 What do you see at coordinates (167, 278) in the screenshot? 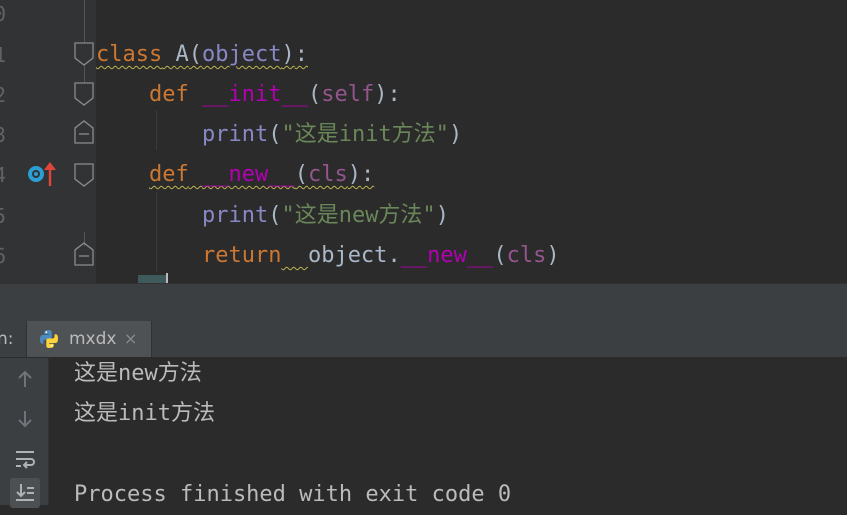
I see `text-caret` at bounding box center [167, 278].